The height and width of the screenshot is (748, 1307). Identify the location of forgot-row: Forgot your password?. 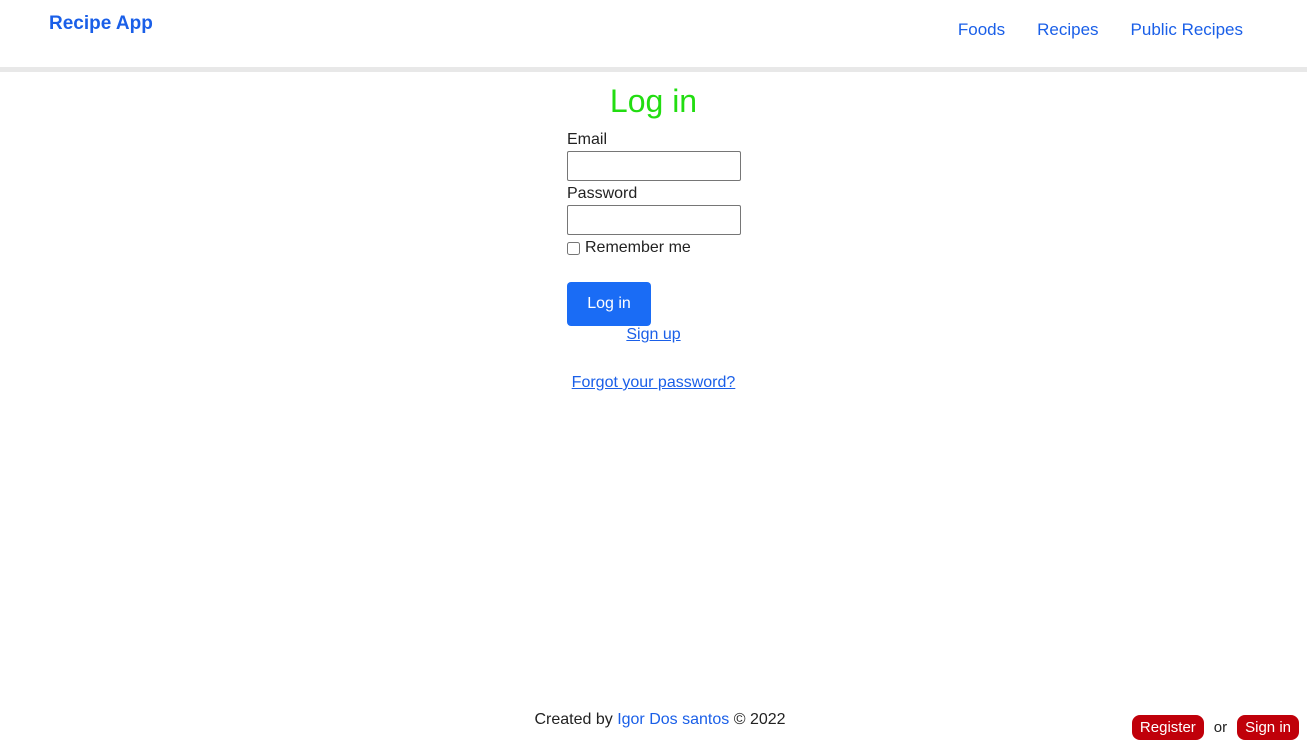
(653, 383).